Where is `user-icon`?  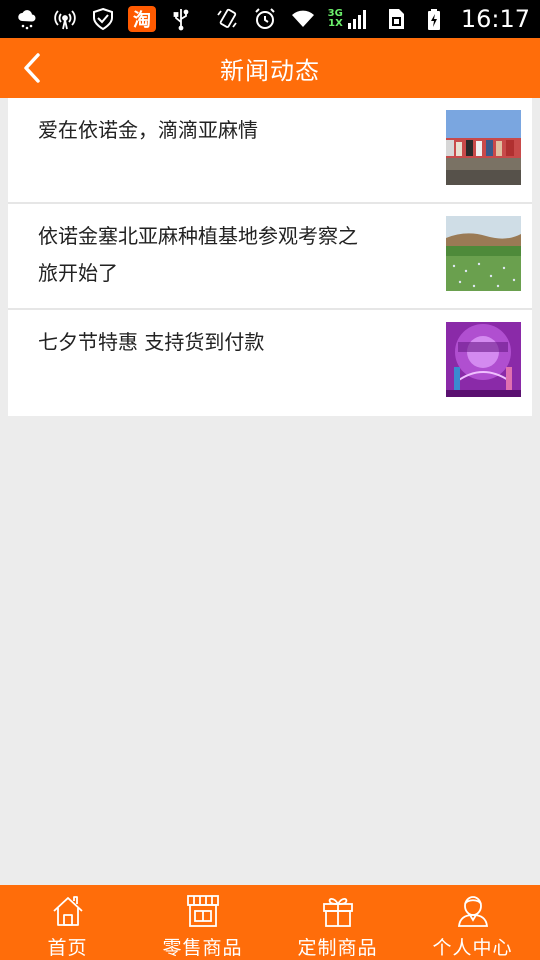
user-icon is located at coordinates (472, 911).